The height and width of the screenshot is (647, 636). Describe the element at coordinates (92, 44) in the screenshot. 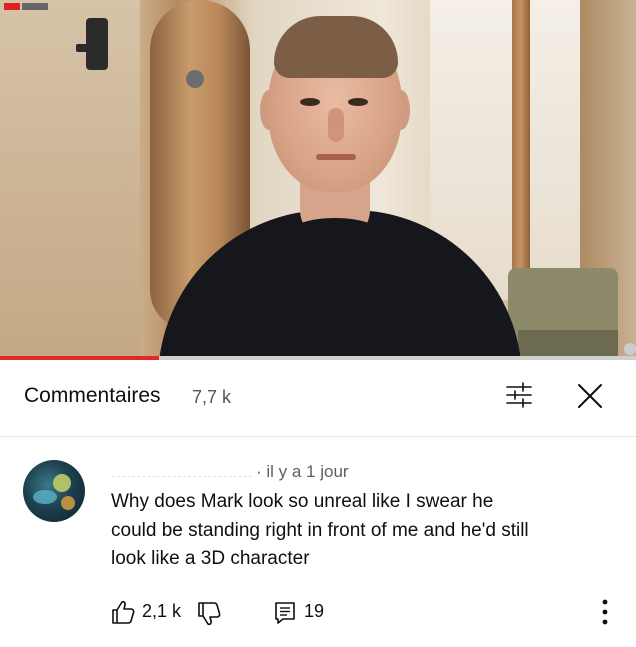

I see `wall-hook` at that location.